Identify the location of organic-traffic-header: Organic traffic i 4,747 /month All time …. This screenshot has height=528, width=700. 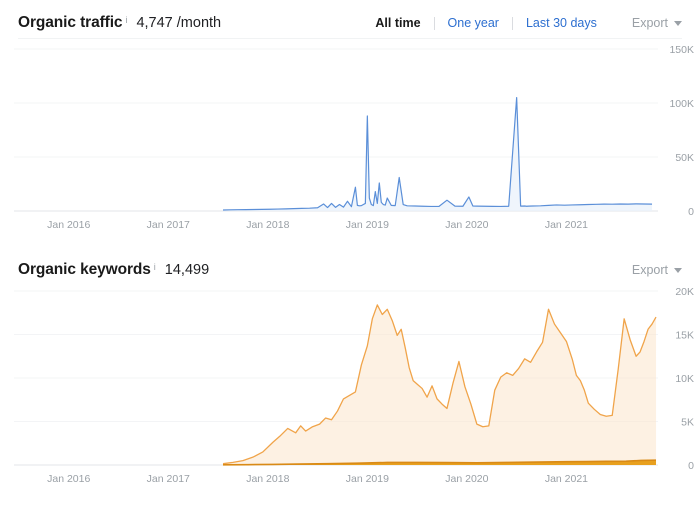
(350, 19).